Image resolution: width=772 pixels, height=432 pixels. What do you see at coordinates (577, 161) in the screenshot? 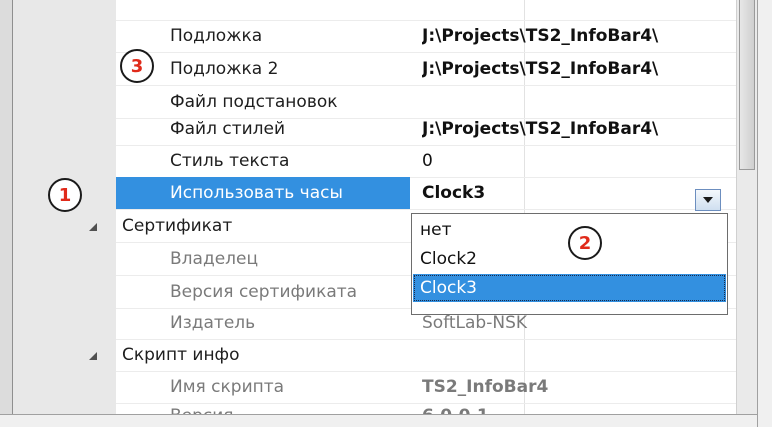
I see `property-value: 0` at bounding box center [577, 161].